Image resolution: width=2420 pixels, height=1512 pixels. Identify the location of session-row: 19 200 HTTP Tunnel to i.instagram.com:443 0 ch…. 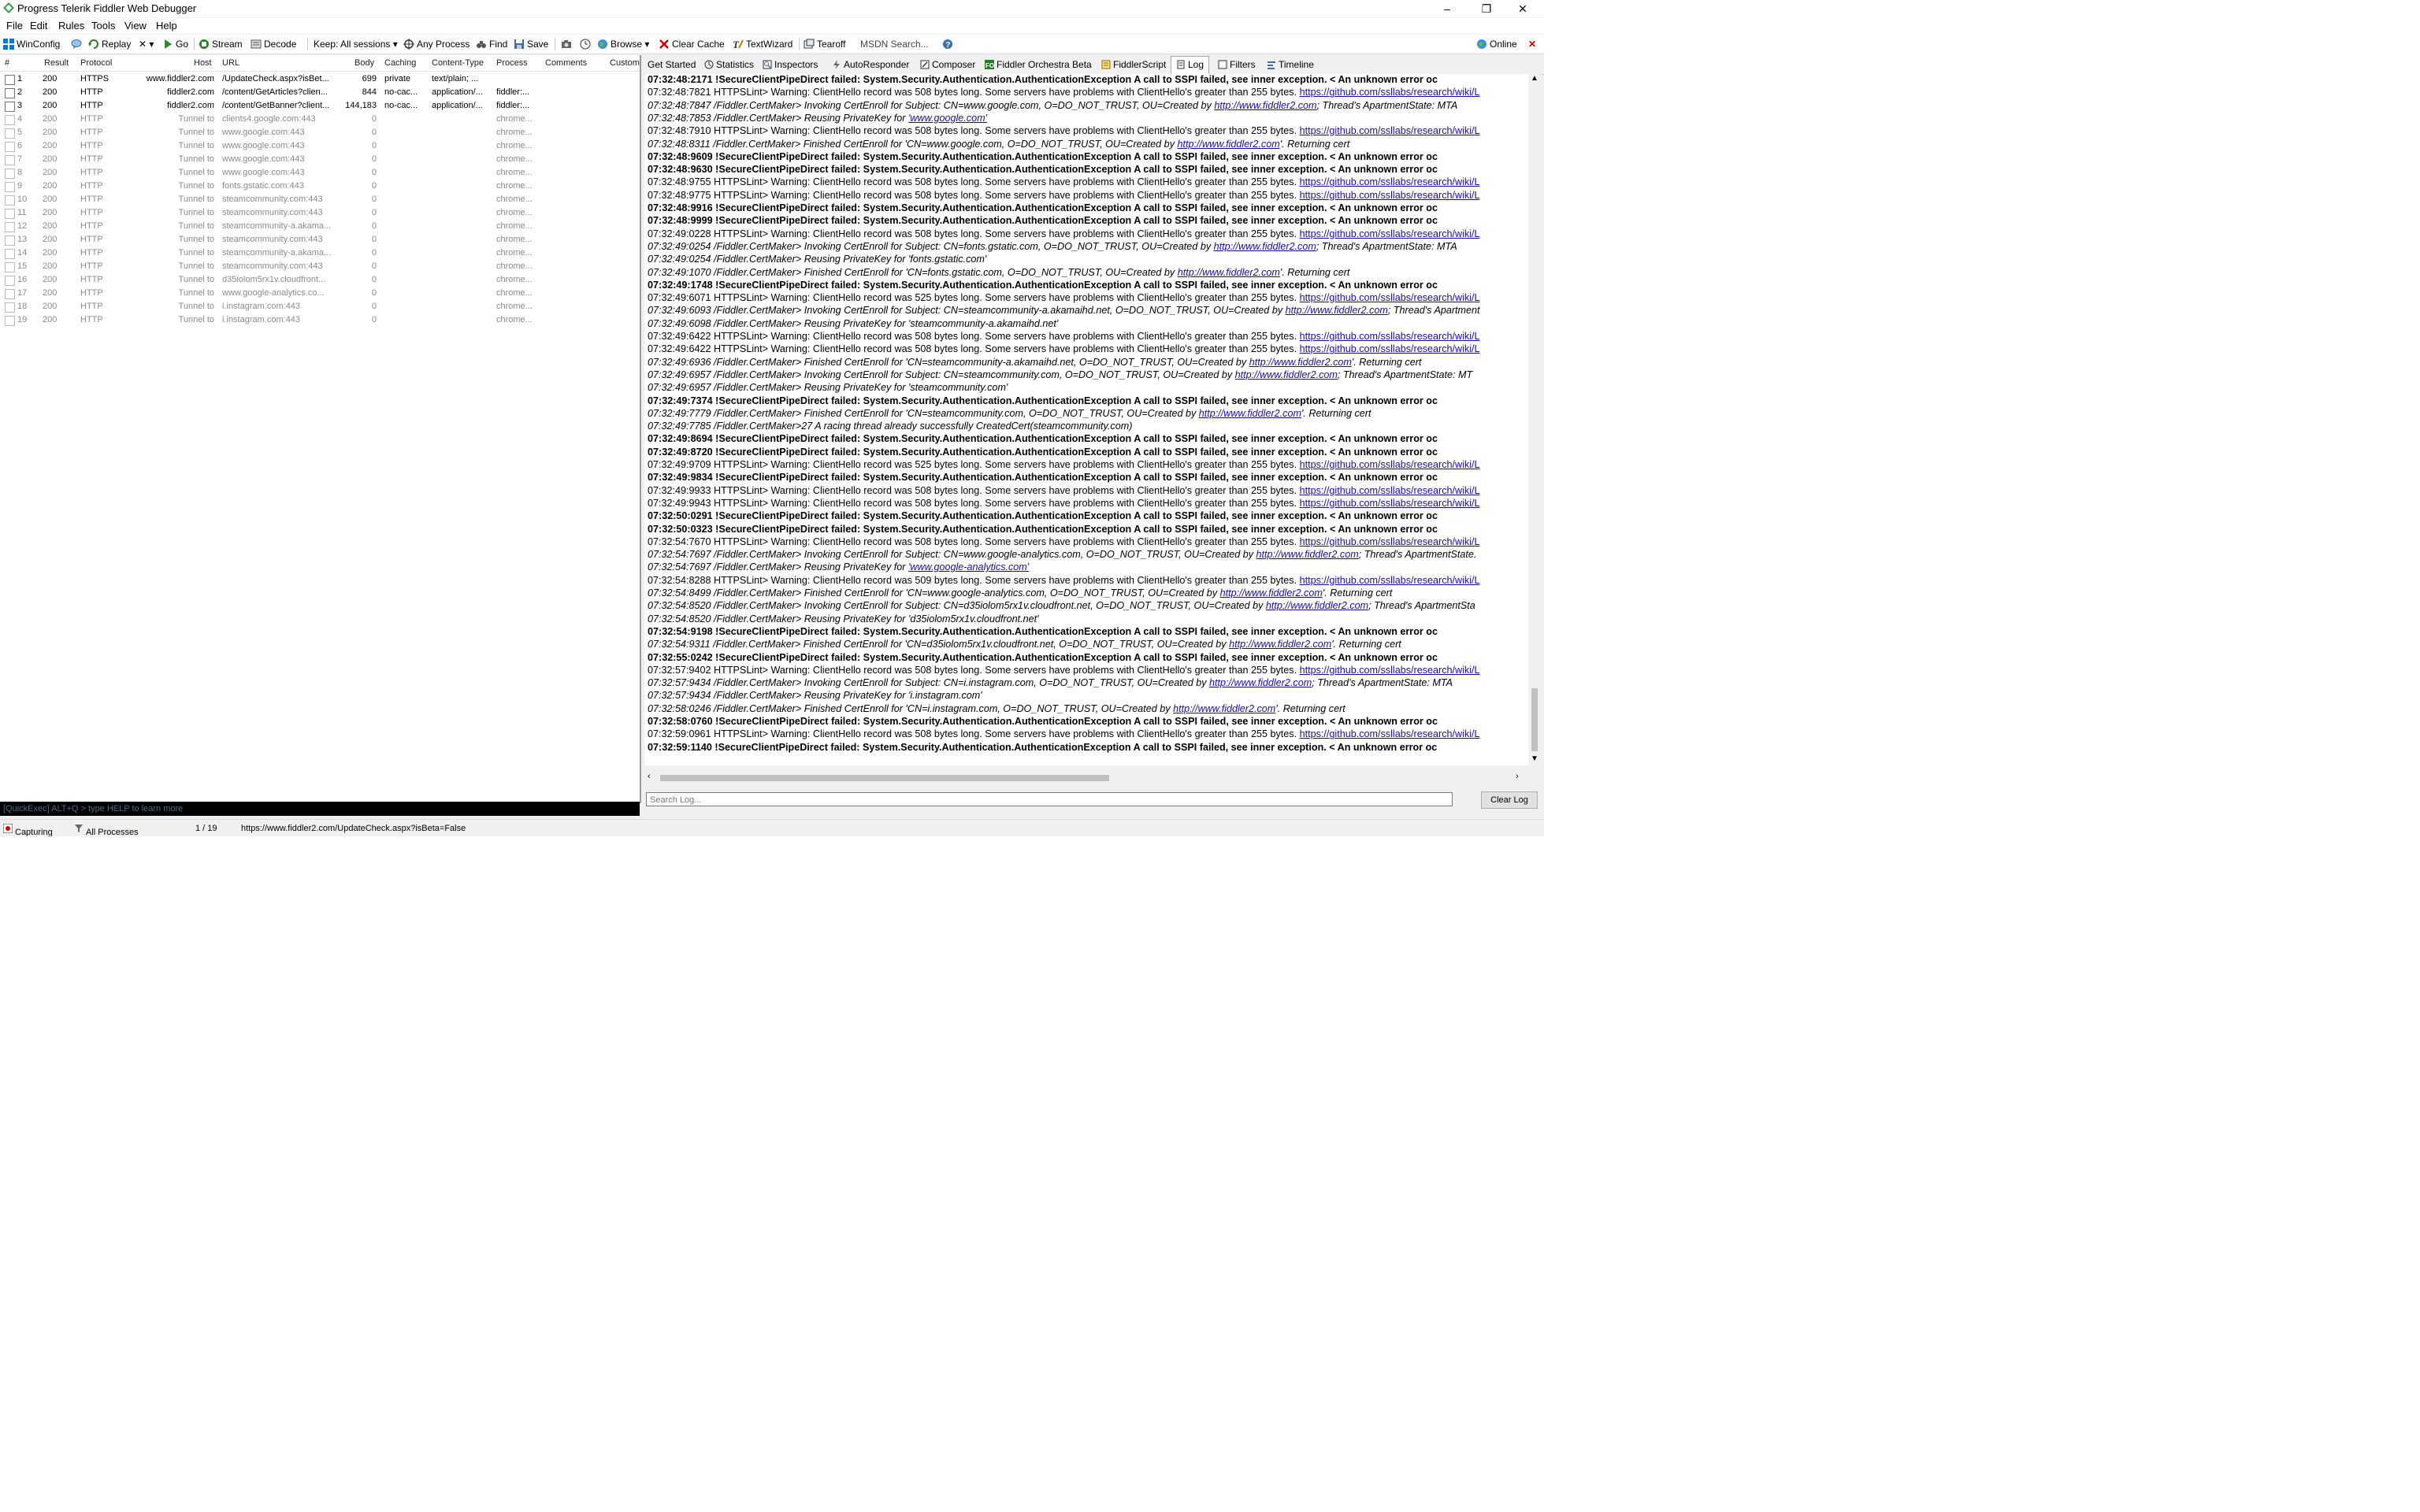
(320, 320).